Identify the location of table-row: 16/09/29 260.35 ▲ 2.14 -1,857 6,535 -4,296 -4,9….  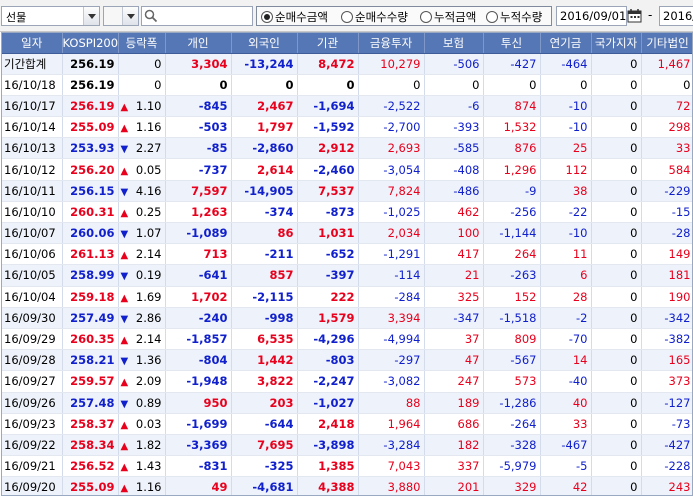
(347, 339).